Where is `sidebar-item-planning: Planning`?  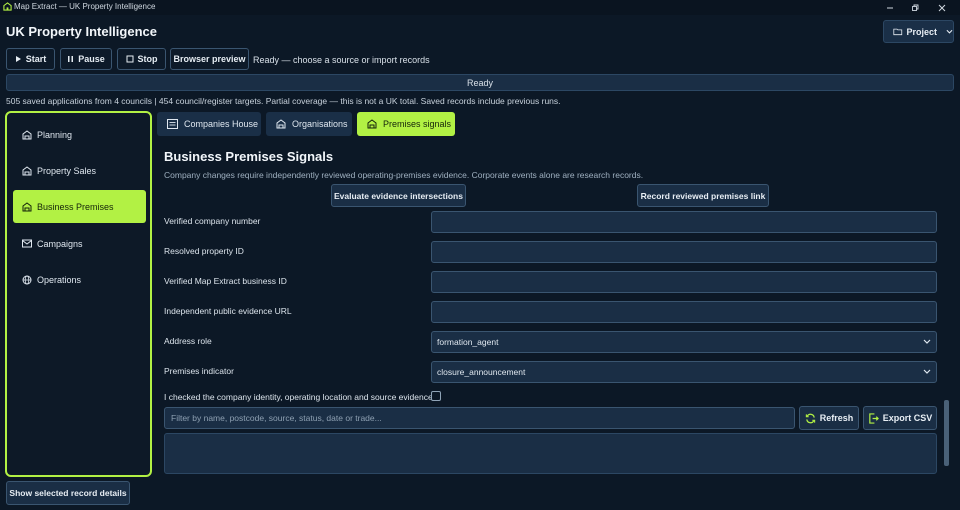 sidebar-item-planning: Planning is located at coordinates (79, 134).